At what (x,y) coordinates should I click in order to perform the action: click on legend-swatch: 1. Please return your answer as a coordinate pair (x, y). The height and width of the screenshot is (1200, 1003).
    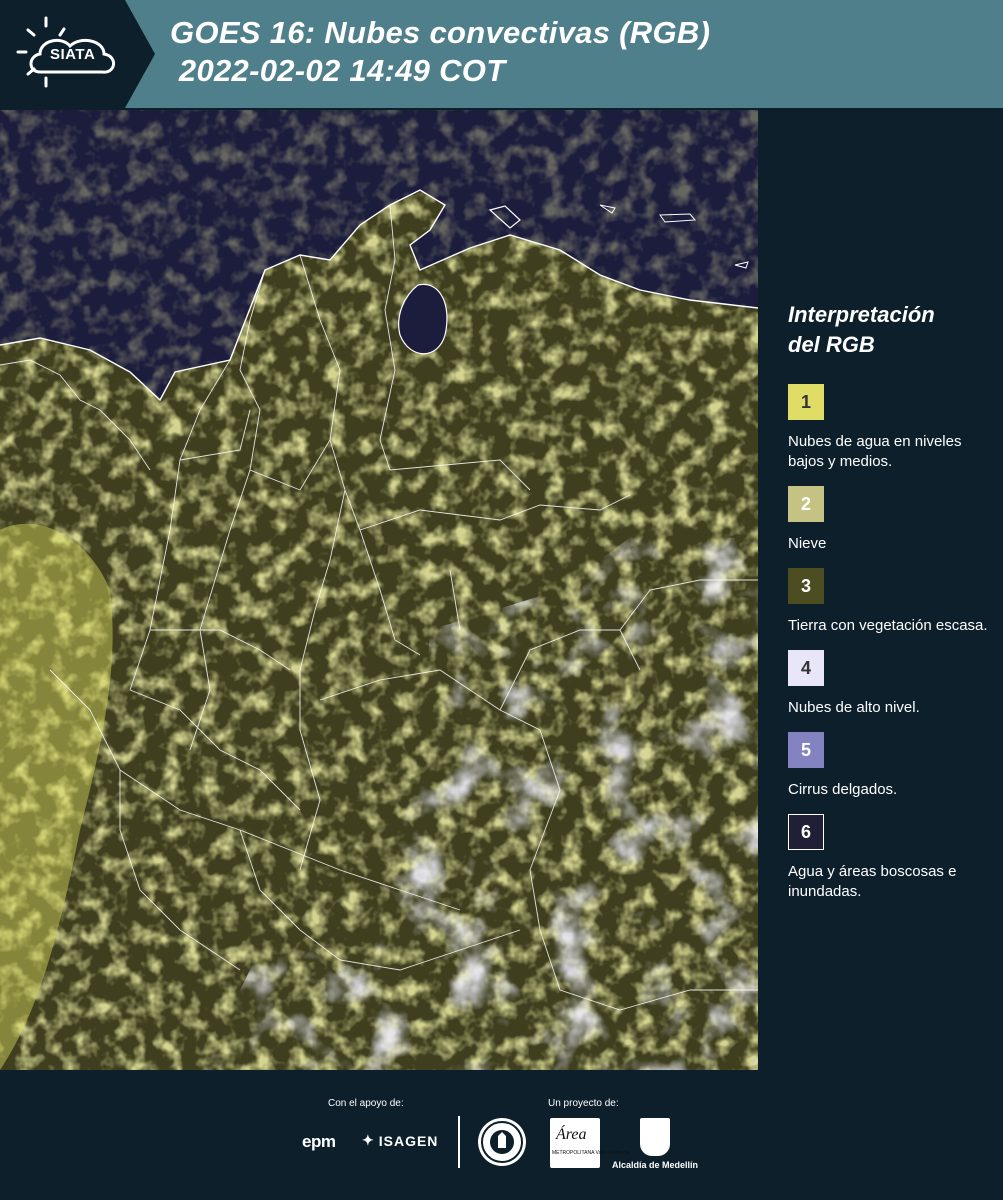
    Looking at the image, I should click on (806, 402).